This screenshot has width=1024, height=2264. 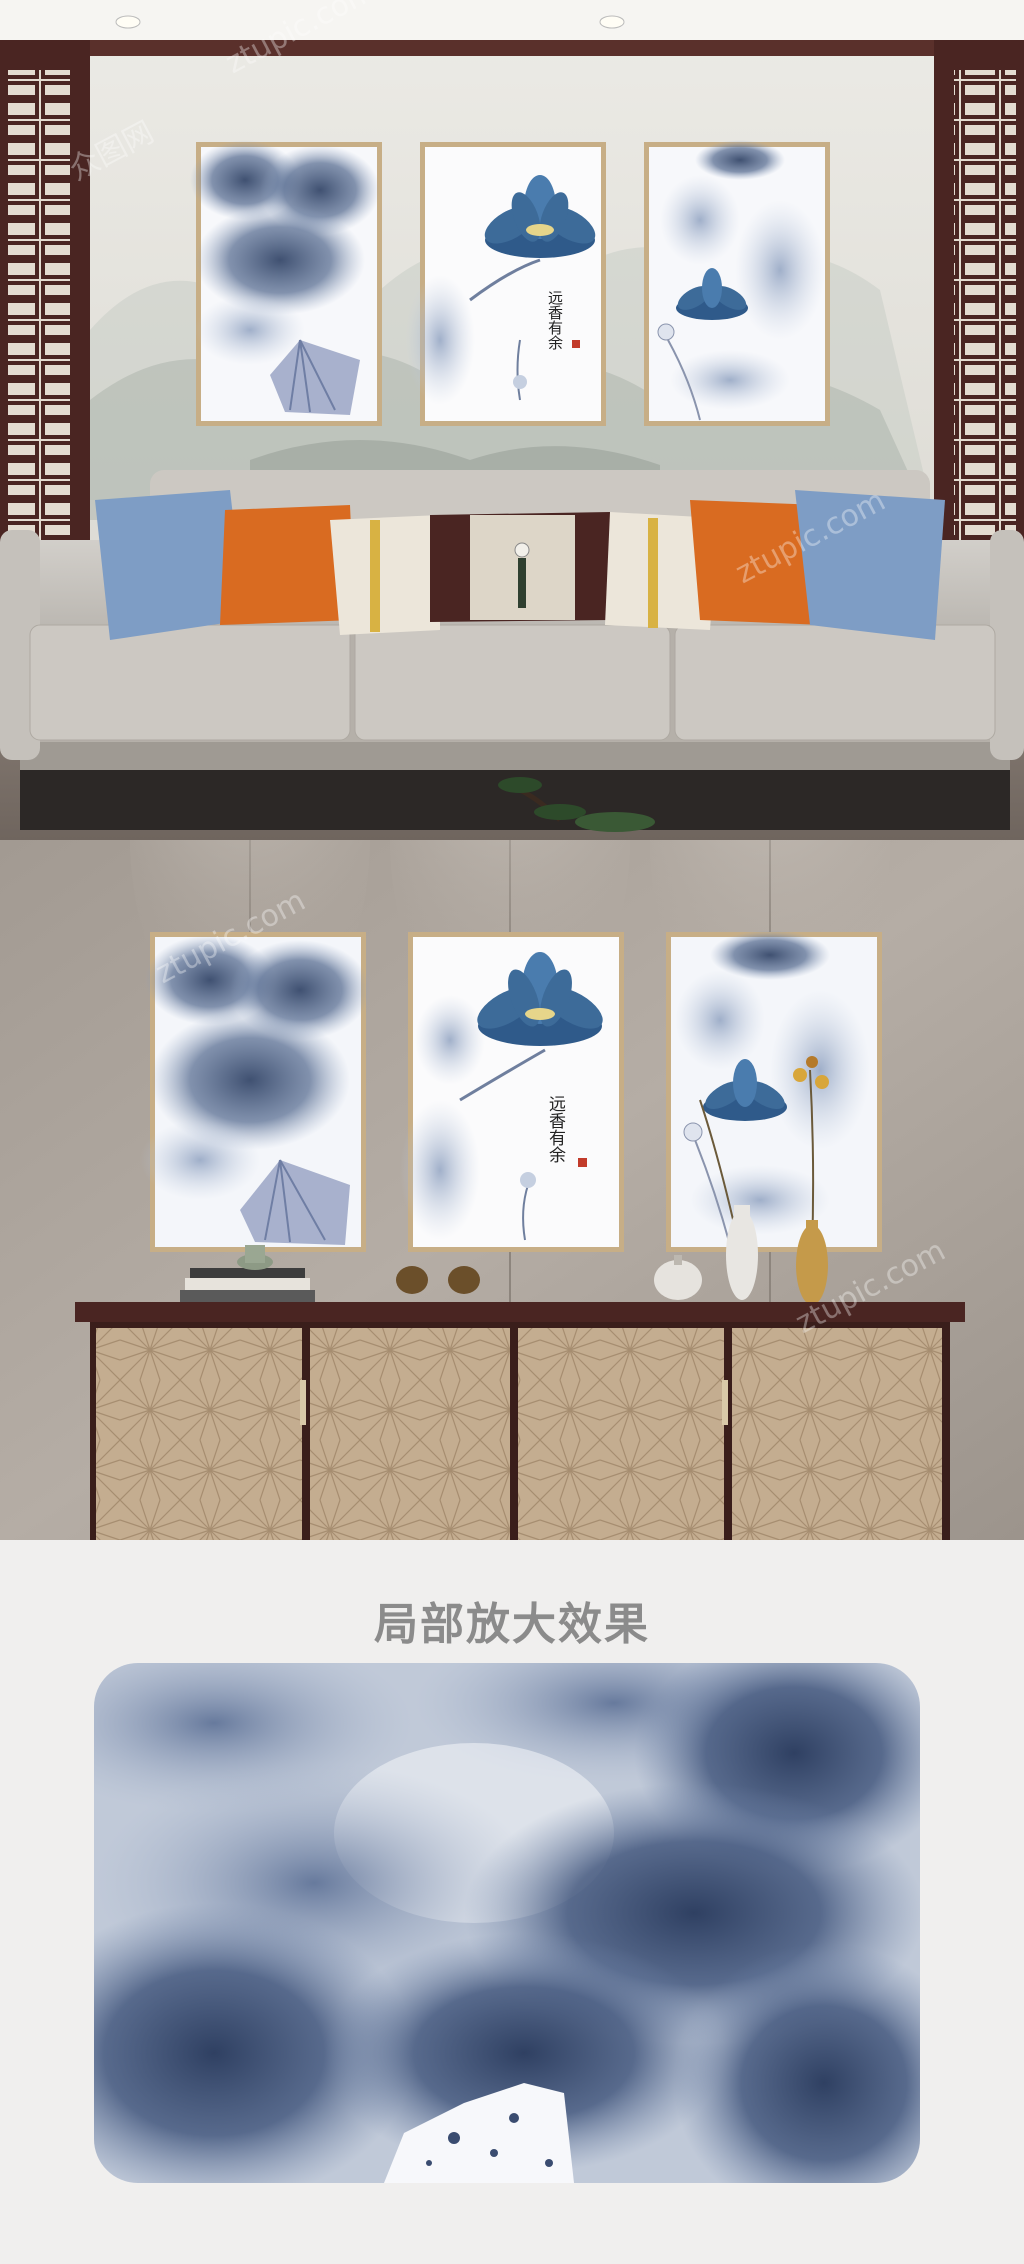 I want to click on pillow-cream, so click(x=385, y=575).